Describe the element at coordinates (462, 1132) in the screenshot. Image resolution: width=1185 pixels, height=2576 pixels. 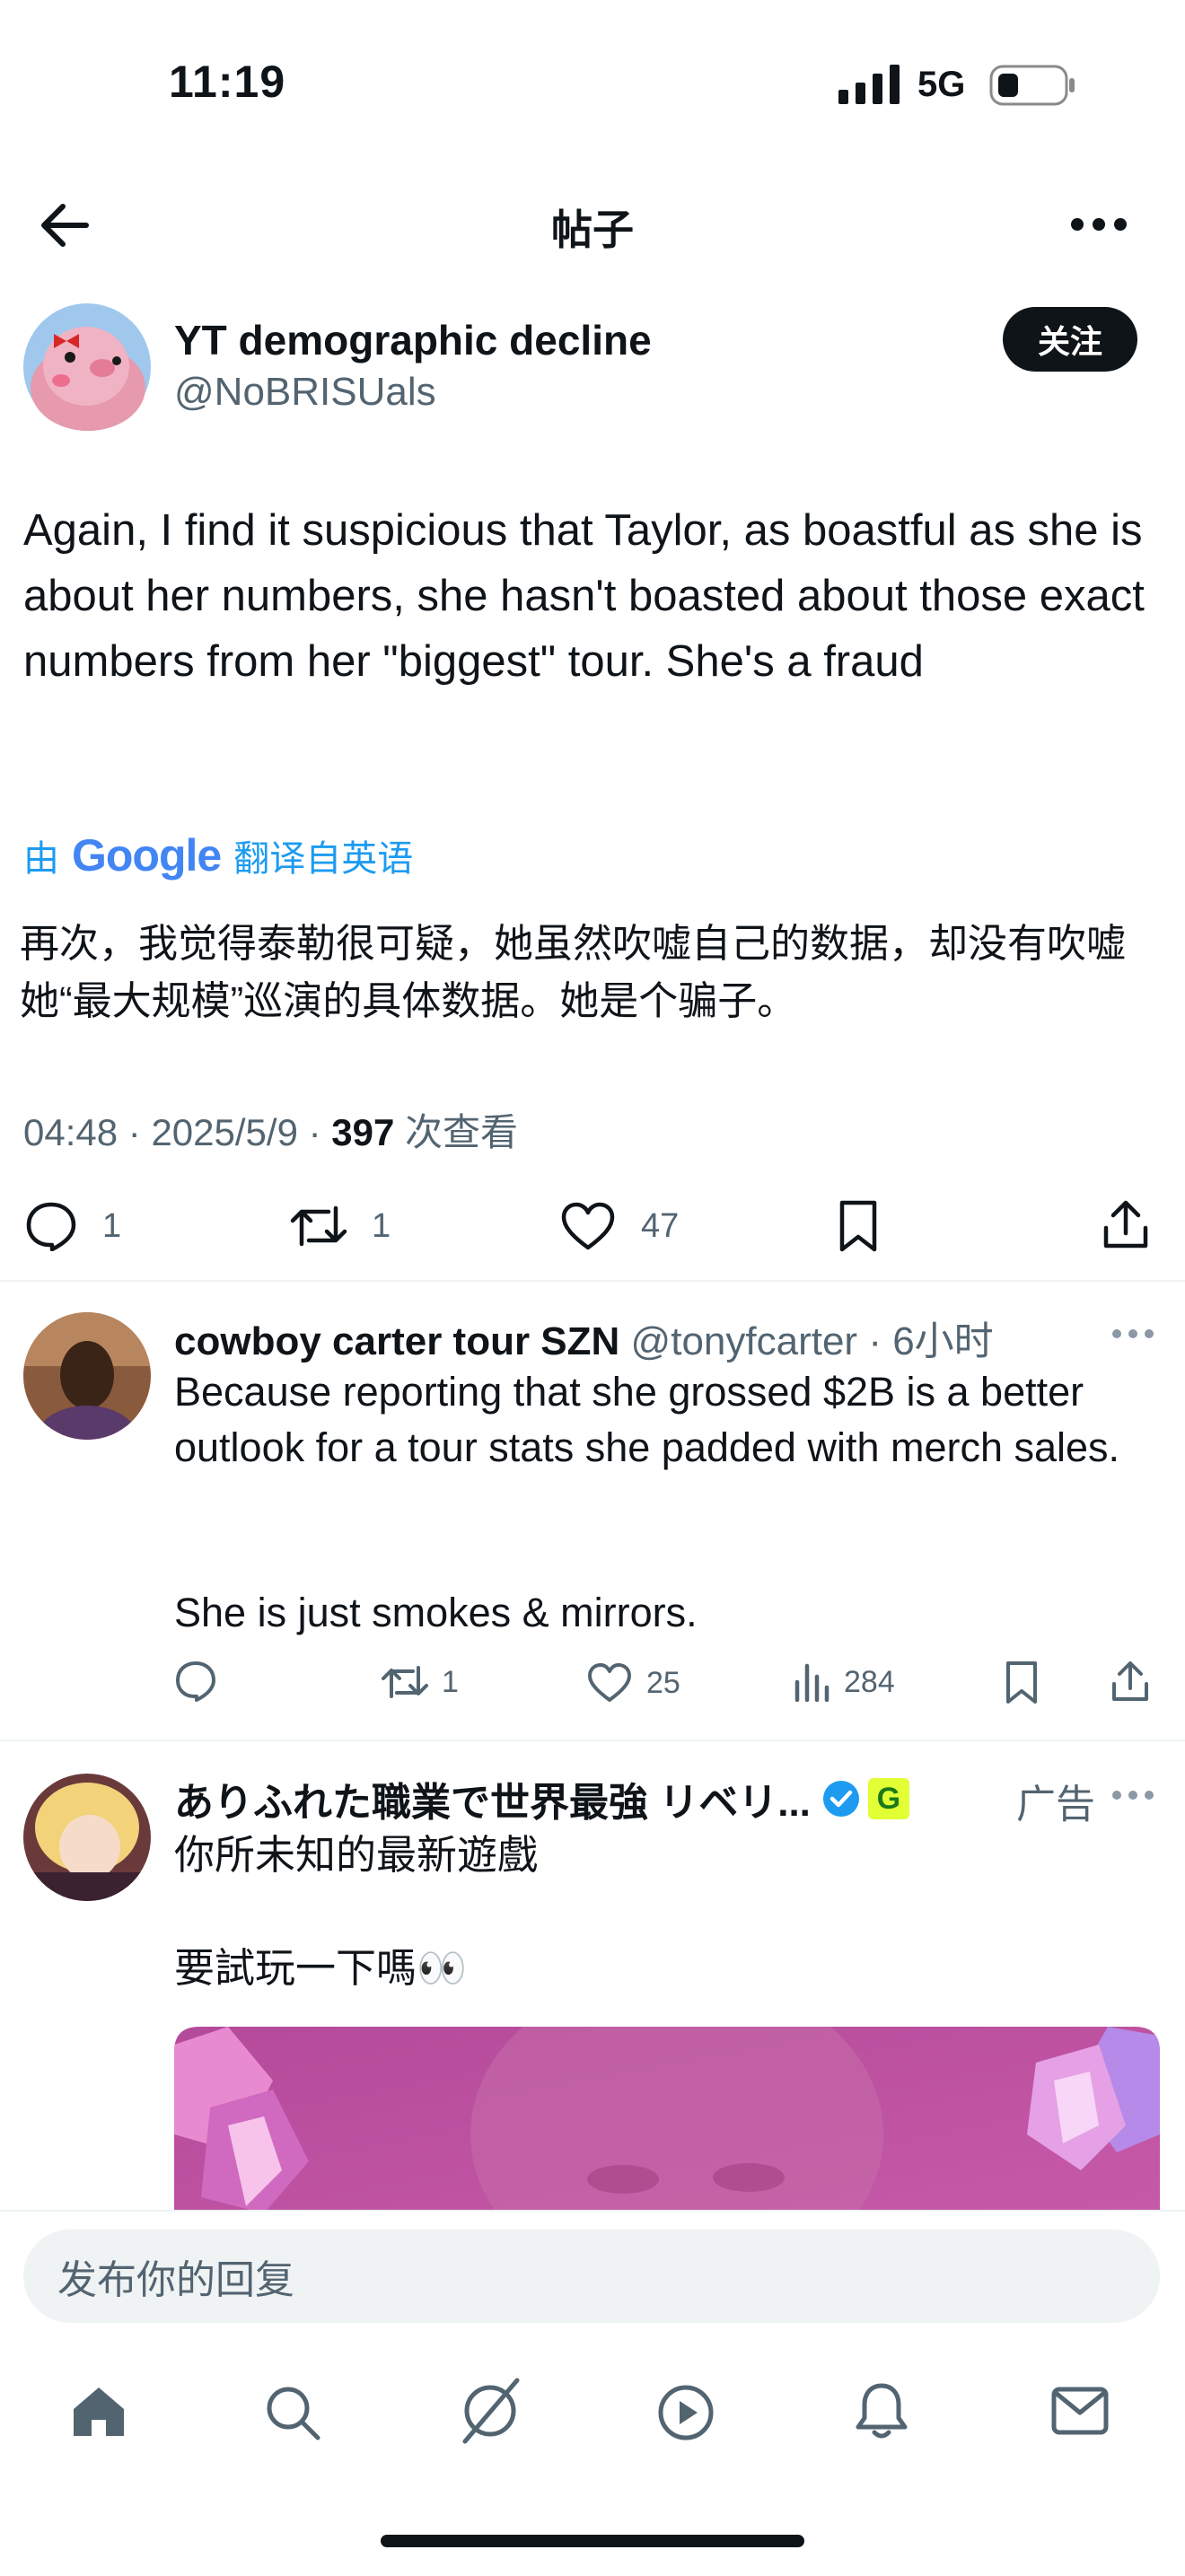
I see `views-label: 次查看` at that location.